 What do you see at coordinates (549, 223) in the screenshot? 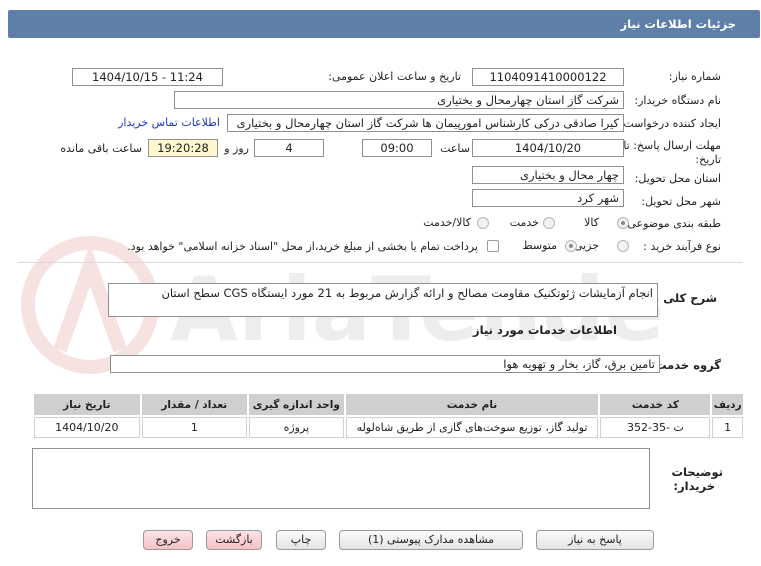
I see `category-service-radio` at bounding box center [549, 223].